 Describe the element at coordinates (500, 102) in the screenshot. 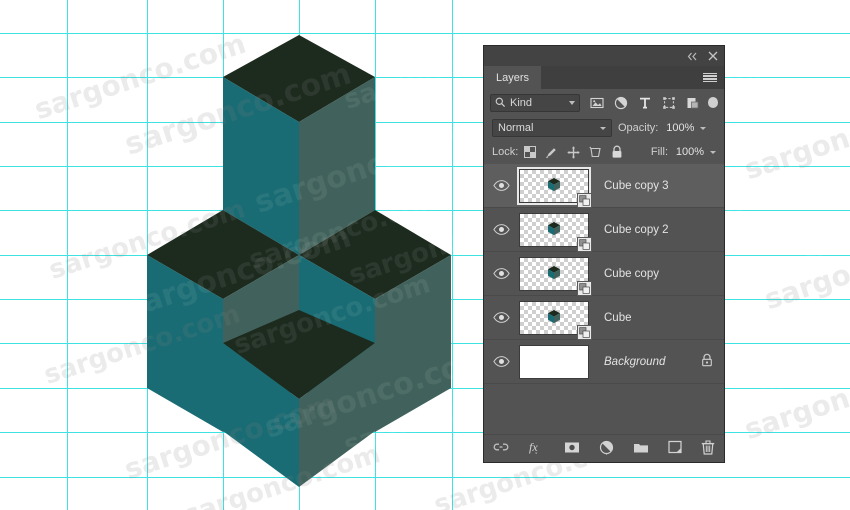

I see `magnifier-icon` at that location.